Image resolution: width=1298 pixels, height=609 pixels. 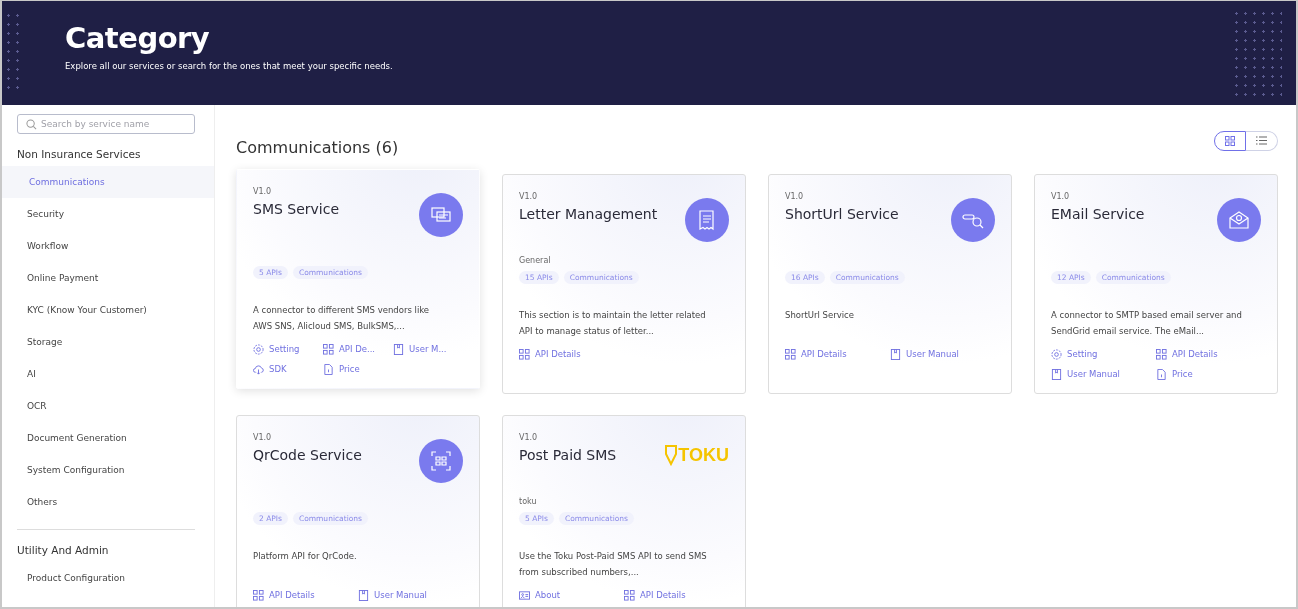 I want to click on grid-view-button, so click(x=1230, y=140).